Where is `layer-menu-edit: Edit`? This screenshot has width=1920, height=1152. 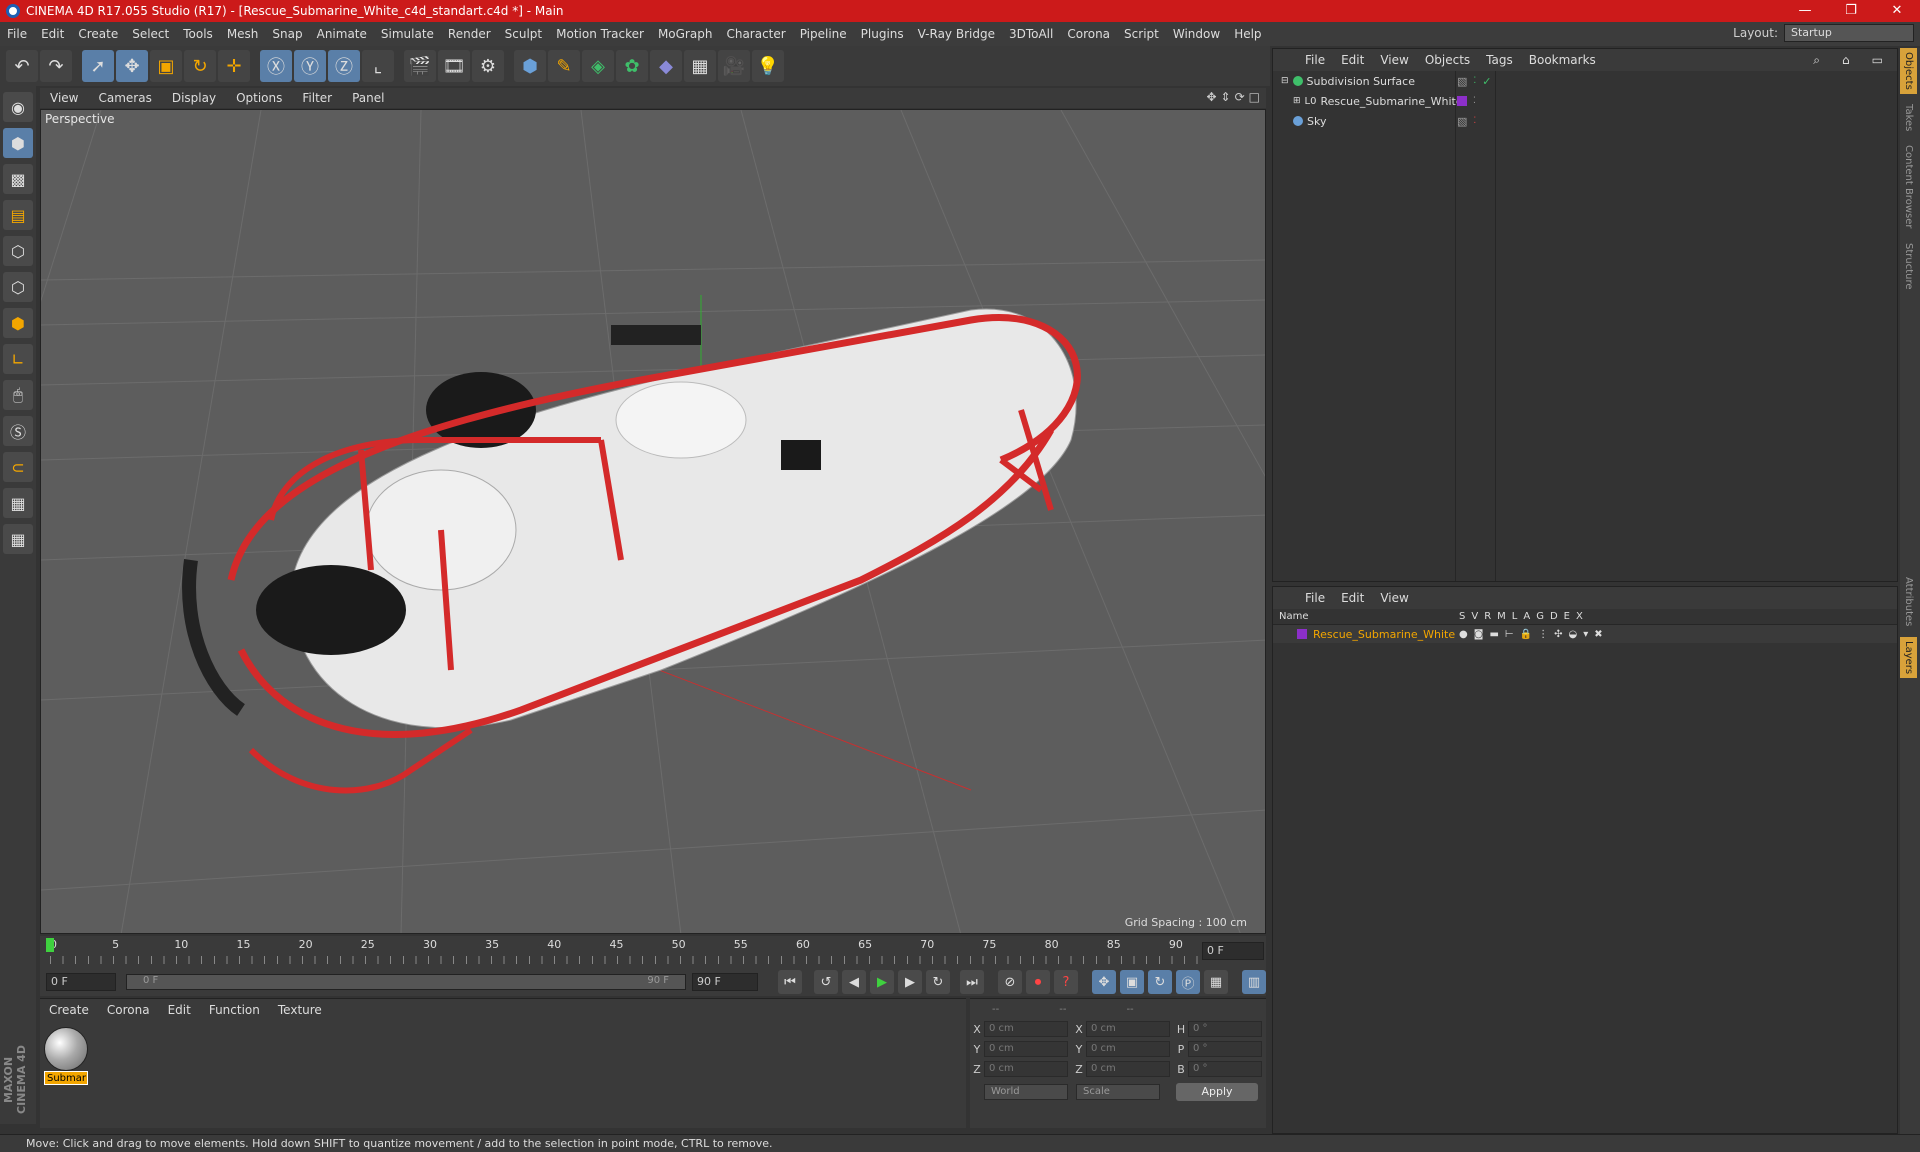 layer-menu-edit: Edit is located at coordinates (1352, 598).